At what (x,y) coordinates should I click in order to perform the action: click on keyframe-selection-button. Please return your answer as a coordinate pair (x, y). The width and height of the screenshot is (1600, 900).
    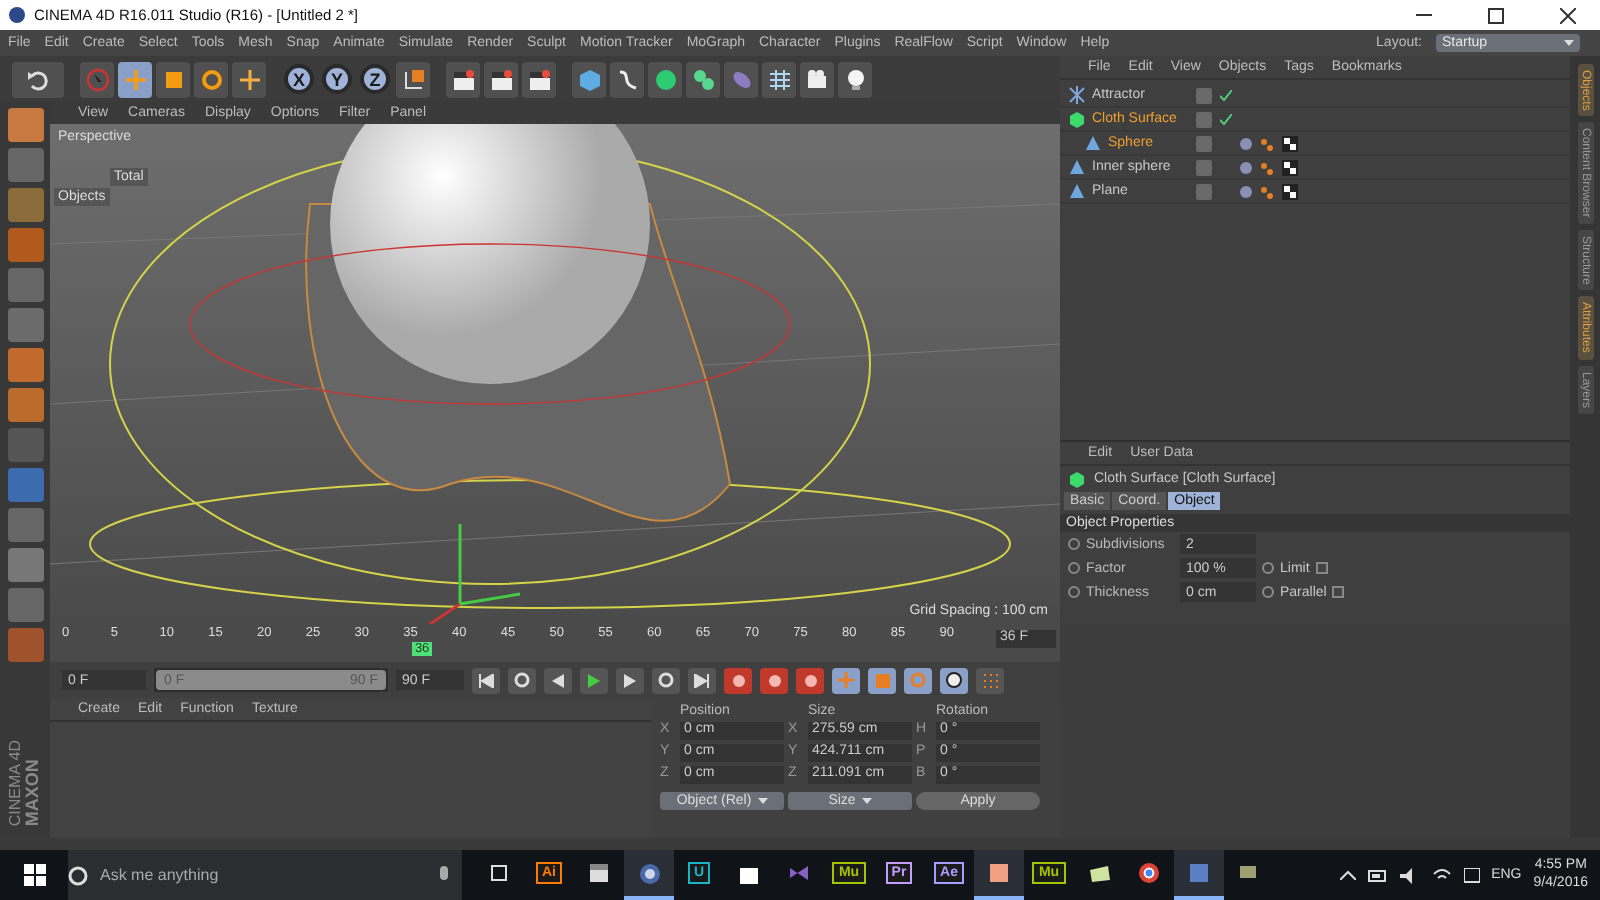
    Looking at the image, I should click on (810, 680).